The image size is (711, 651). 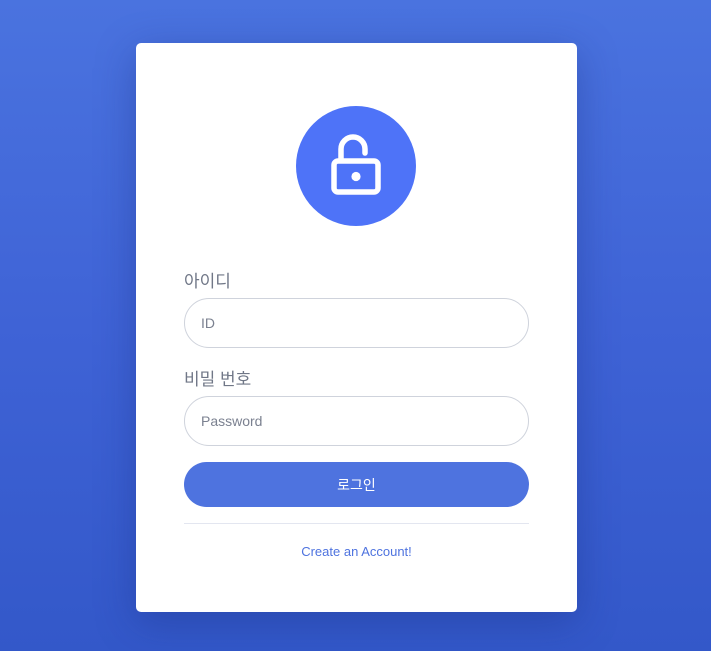 I want to click on password-input, so click(x=356, y=421).